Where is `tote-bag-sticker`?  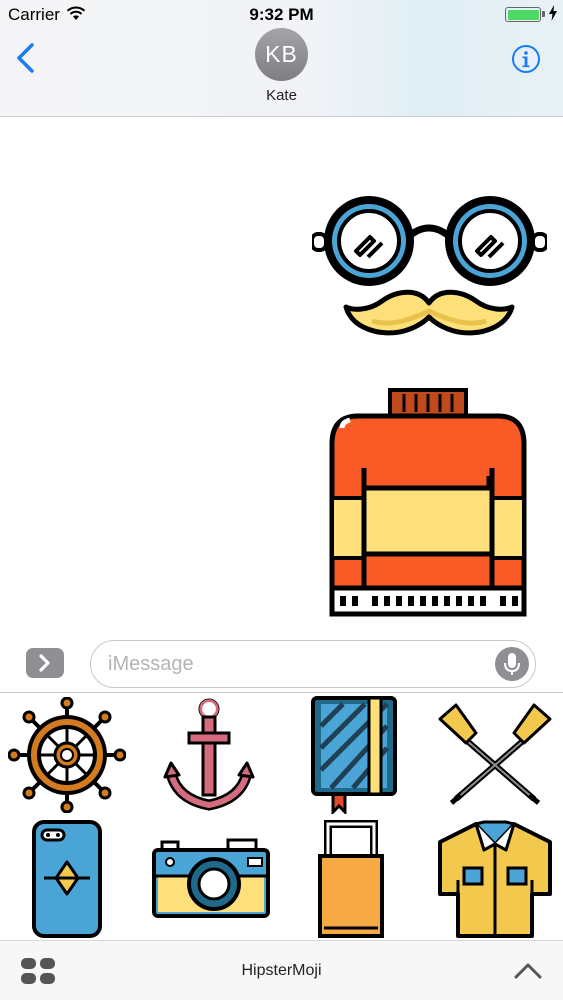
tote-bag-sticker is located at coordinates (351, 879).